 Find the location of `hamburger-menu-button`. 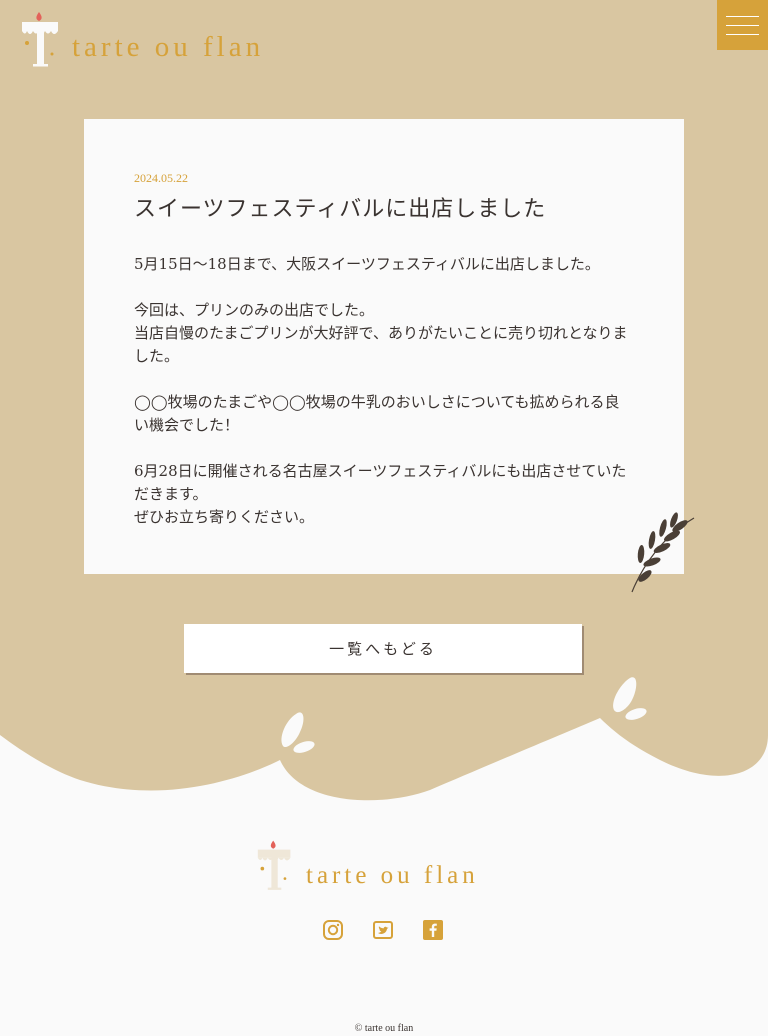

hamburger-menu-button is located at coordinates (742, 25).